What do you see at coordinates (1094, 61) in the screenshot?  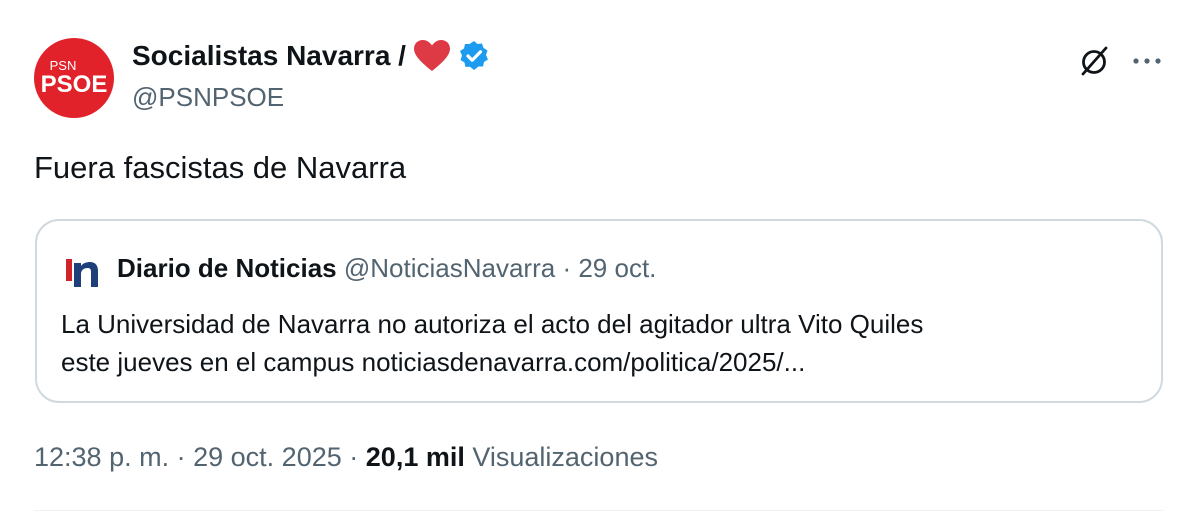 I see `grok-icon` at bounding box center [1094, 61].